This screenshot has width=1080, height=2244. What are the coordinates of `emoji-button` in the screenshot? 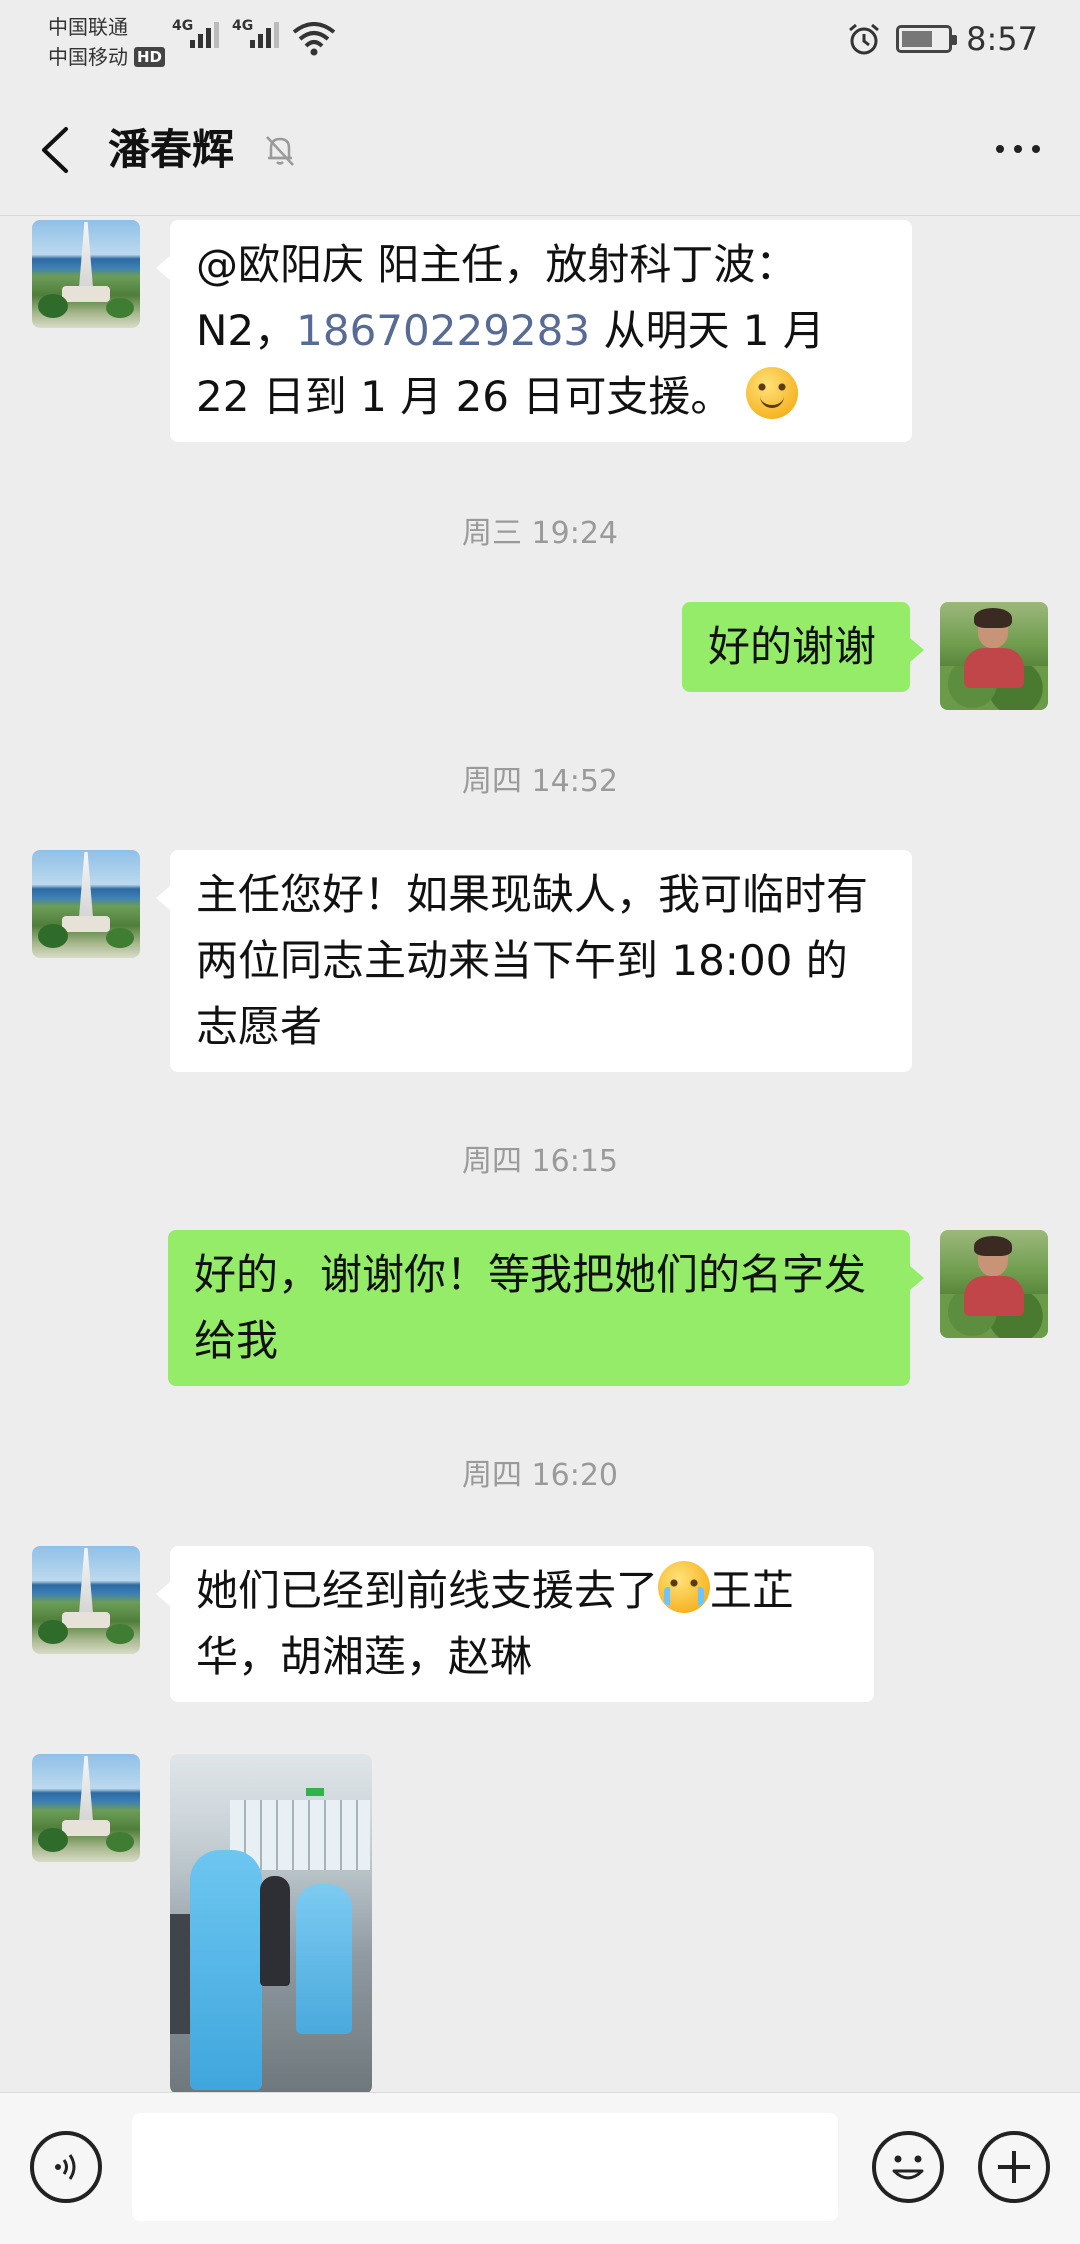 It's located at (908, 2167).